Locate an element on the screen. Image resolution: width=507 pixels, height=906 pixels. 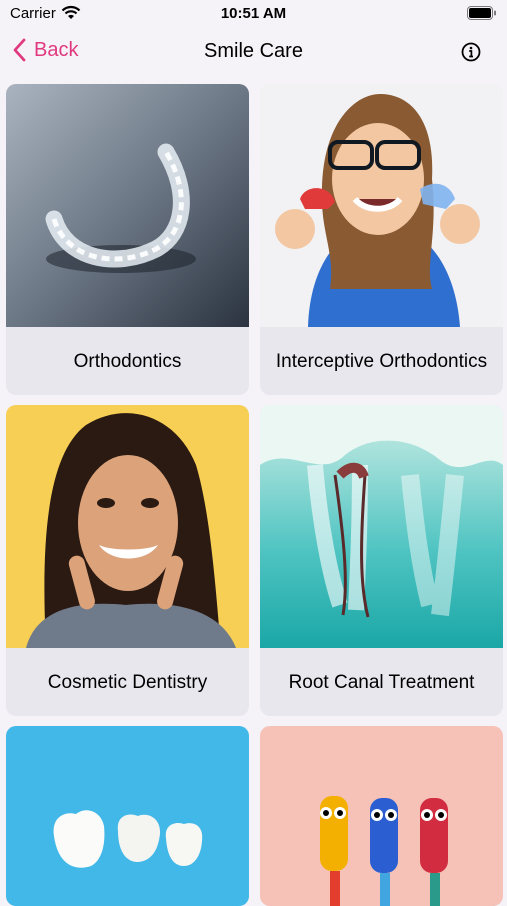
aligner-image is located at coordinates (127, 205).